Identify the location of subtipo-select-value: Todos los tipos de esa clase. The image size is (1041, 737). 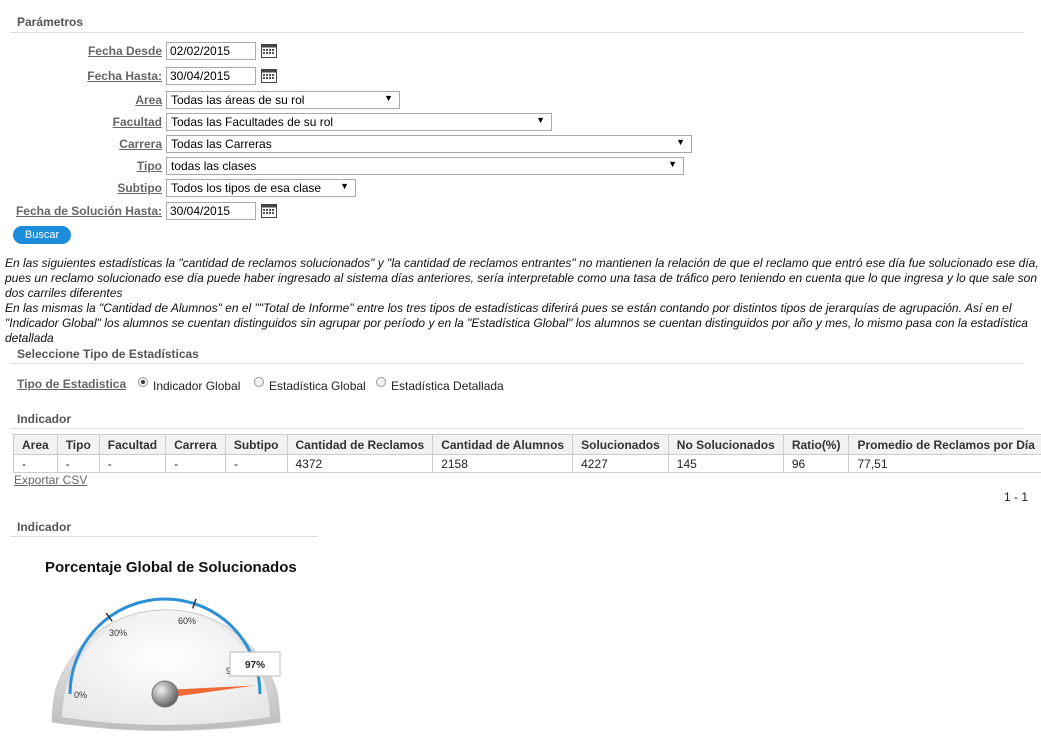
(246, 188).